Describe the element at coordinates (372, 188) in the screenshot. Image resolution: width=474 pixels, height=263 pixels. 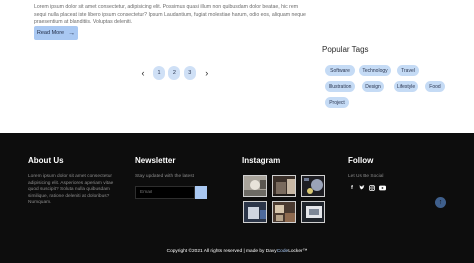
I see `instagram-icon` at that location.